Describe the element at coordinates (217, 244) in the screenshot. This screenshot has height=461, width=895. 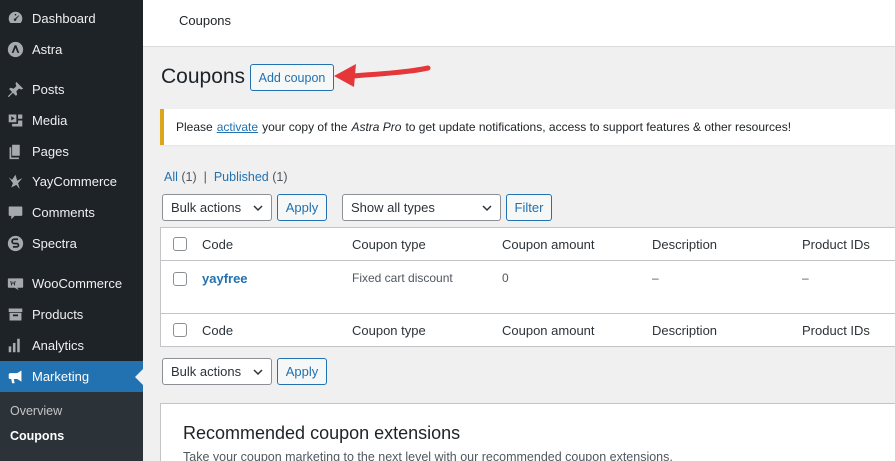
I see `column-header-code: Code` at that location.